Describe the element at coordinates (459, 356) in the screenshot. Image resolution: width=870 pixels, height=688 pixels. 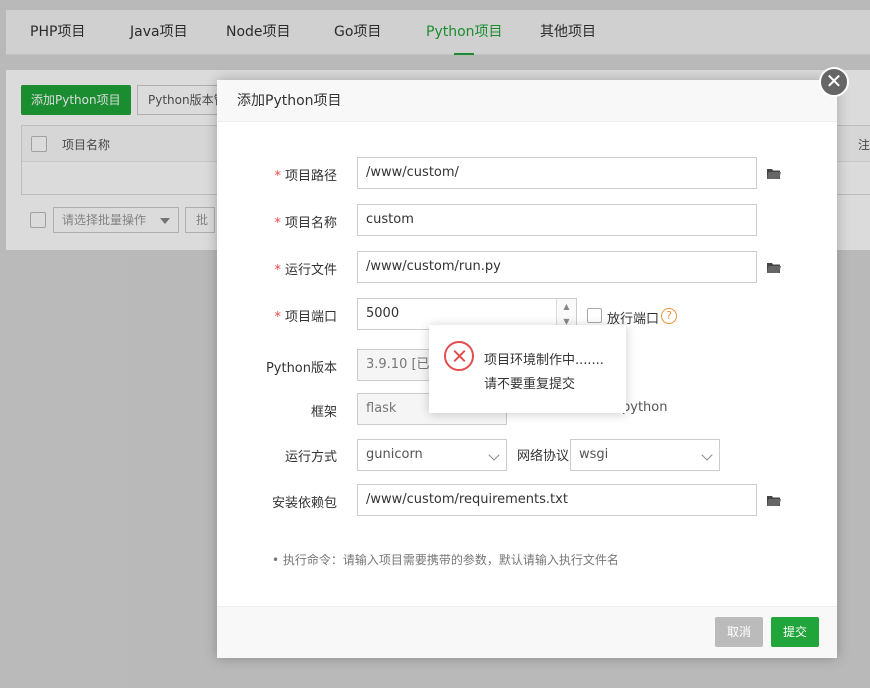
I see `error-icon` at that location.